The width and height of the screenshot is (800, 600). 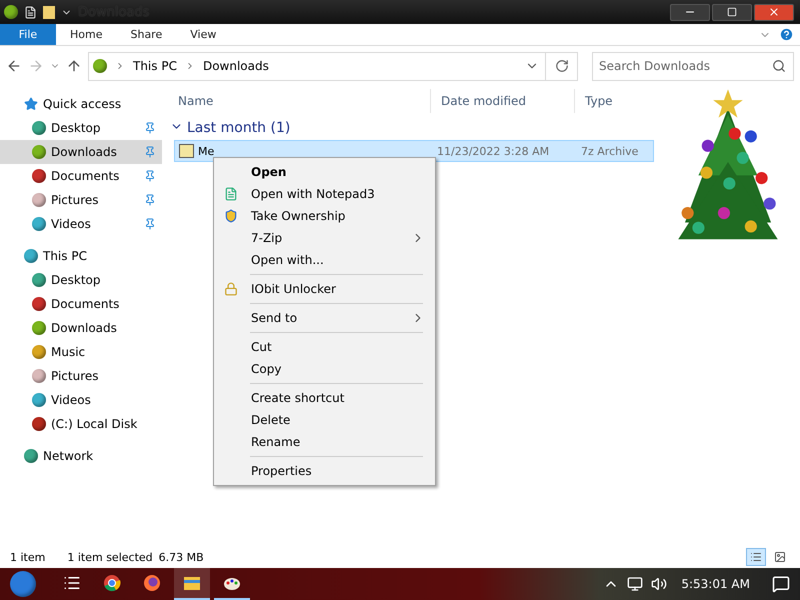 I want to click on sidebar-item: (C:) Local Disk, so click(x=81, y=424).